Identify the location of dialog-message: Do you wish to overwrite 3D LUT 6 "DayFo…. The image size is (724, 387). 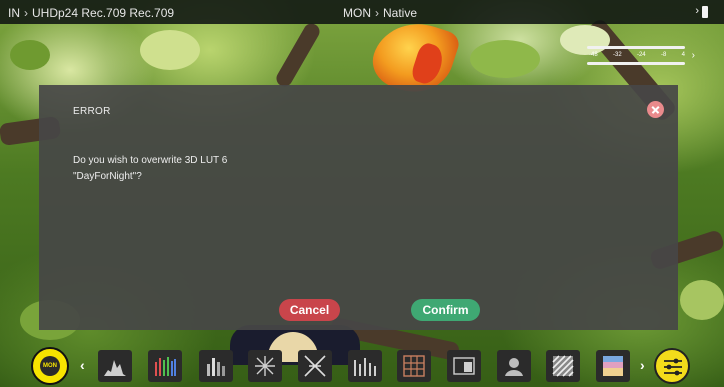
(150, 169).